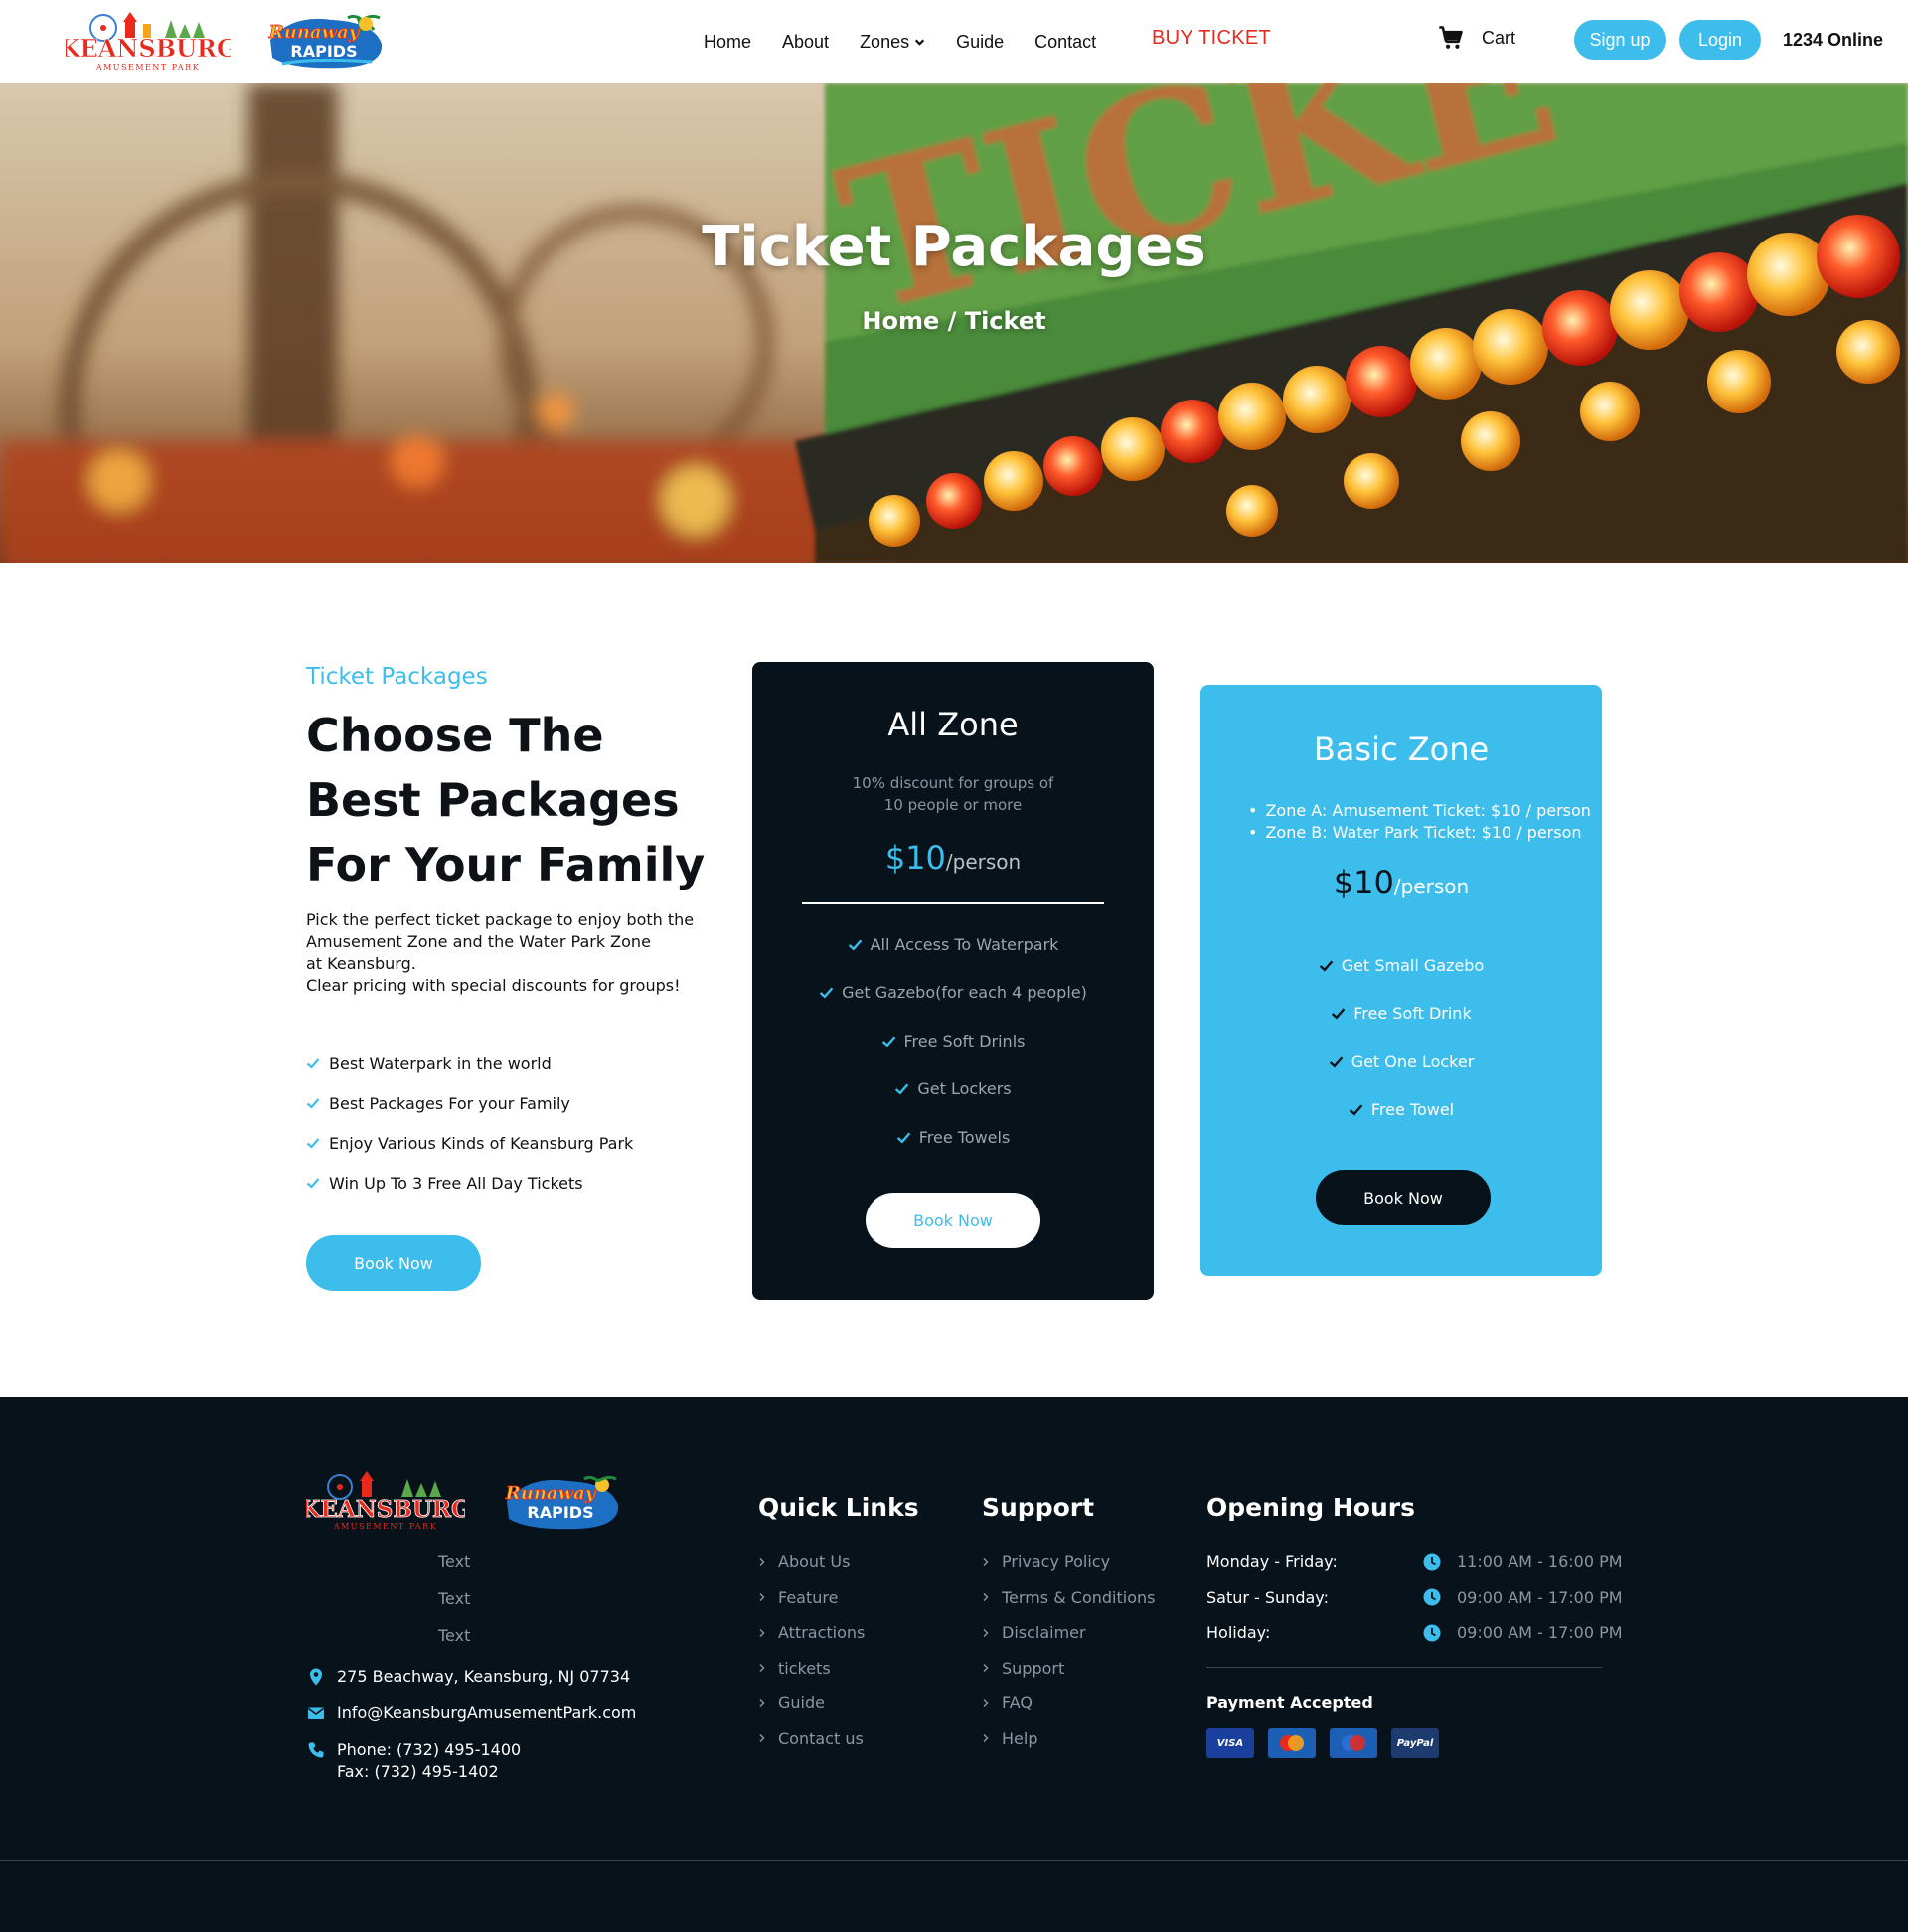 This screenshot has width=1908, height=1932. Describe the element at coordinates (1033, 1668) in the screenshot. I see `footer-link-label: Support` at that location.